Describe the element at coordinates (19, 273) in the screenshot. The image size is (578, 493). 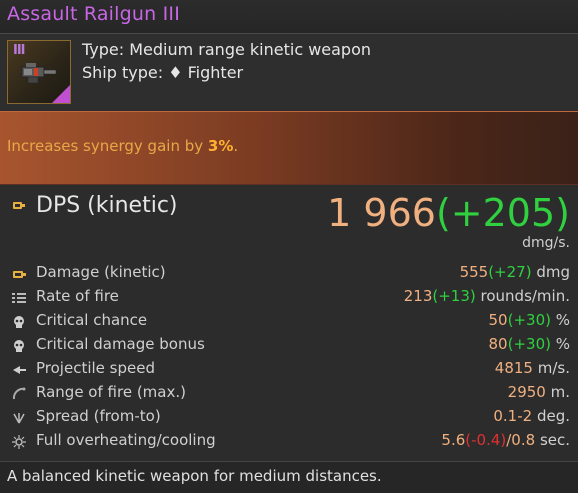
I see `damage-icon` at that location.